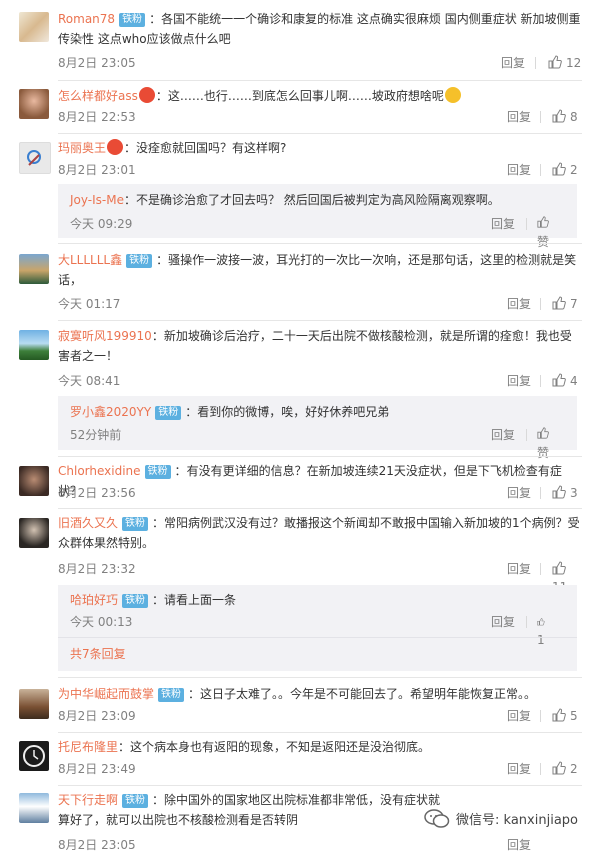  I want to click on like-button: 8, so click(565, 117).